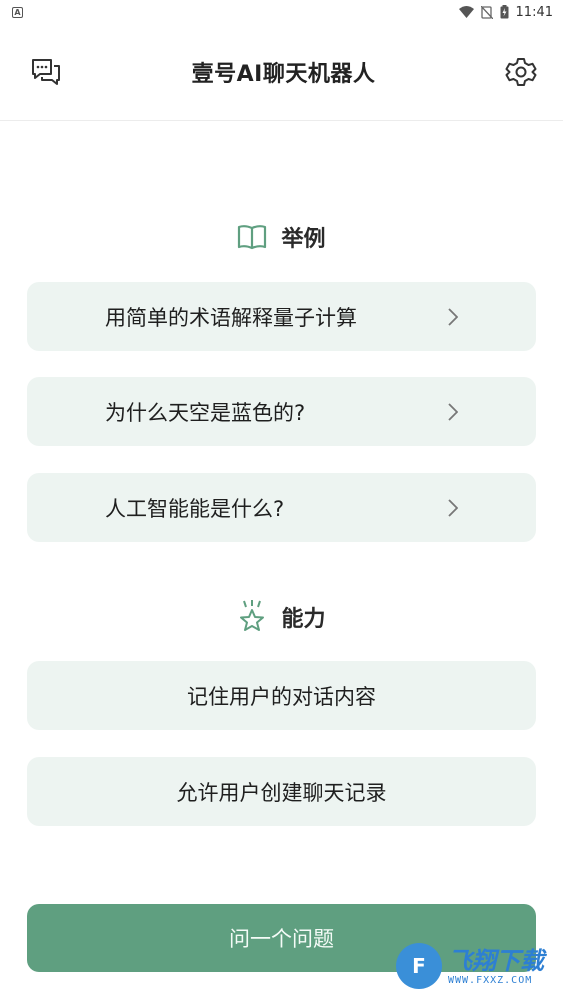 The width and height of the screenshot is (563, 1000). I want to click on capabilities-title: 能力, so click(303, 619).